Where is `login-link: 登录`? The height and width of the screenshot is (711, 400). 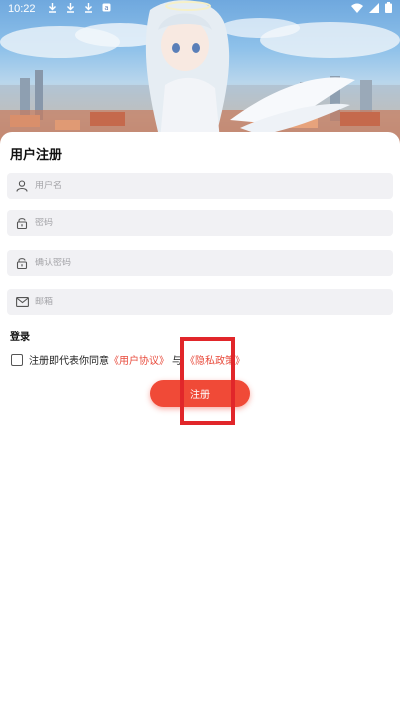 login-link: 登录 is located at coordinates (20, 335).